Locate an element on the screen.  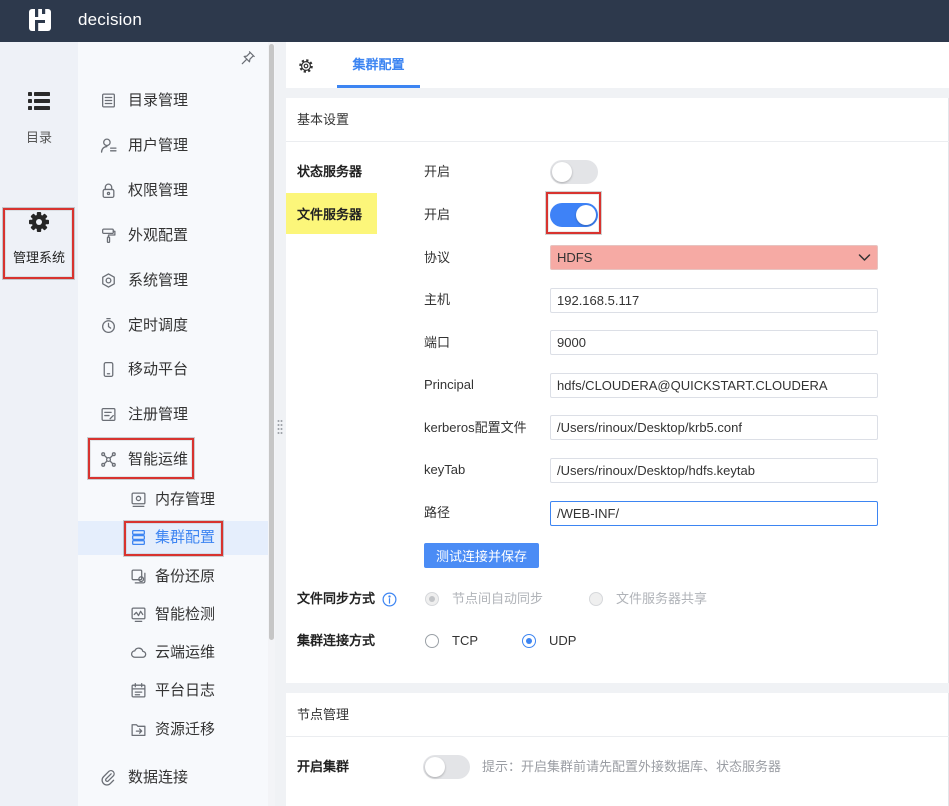
status-server-label: 状态服务器 is located at coordinates (330, 171).